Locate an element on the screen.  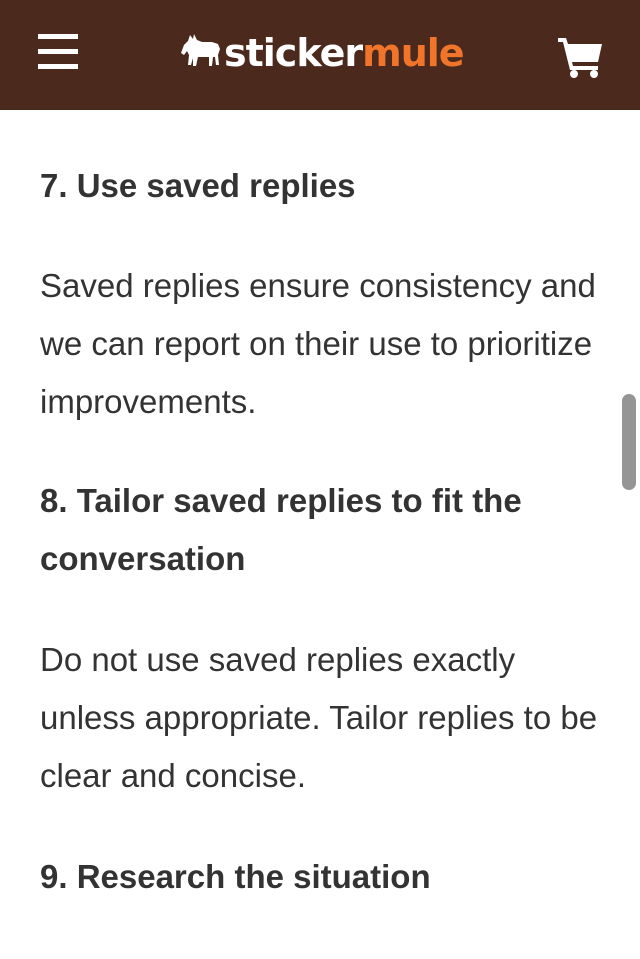
section-heading: 9. Research the situation is located at coordinates (235, 876).